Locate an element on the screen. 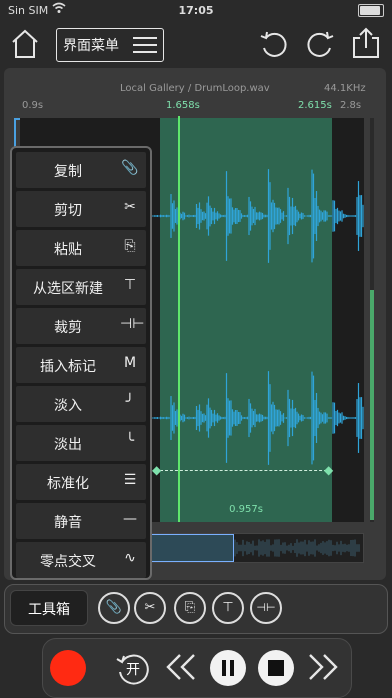 This screenshot has height=698, width=392. stop-button is located at coordinates (276, 668).